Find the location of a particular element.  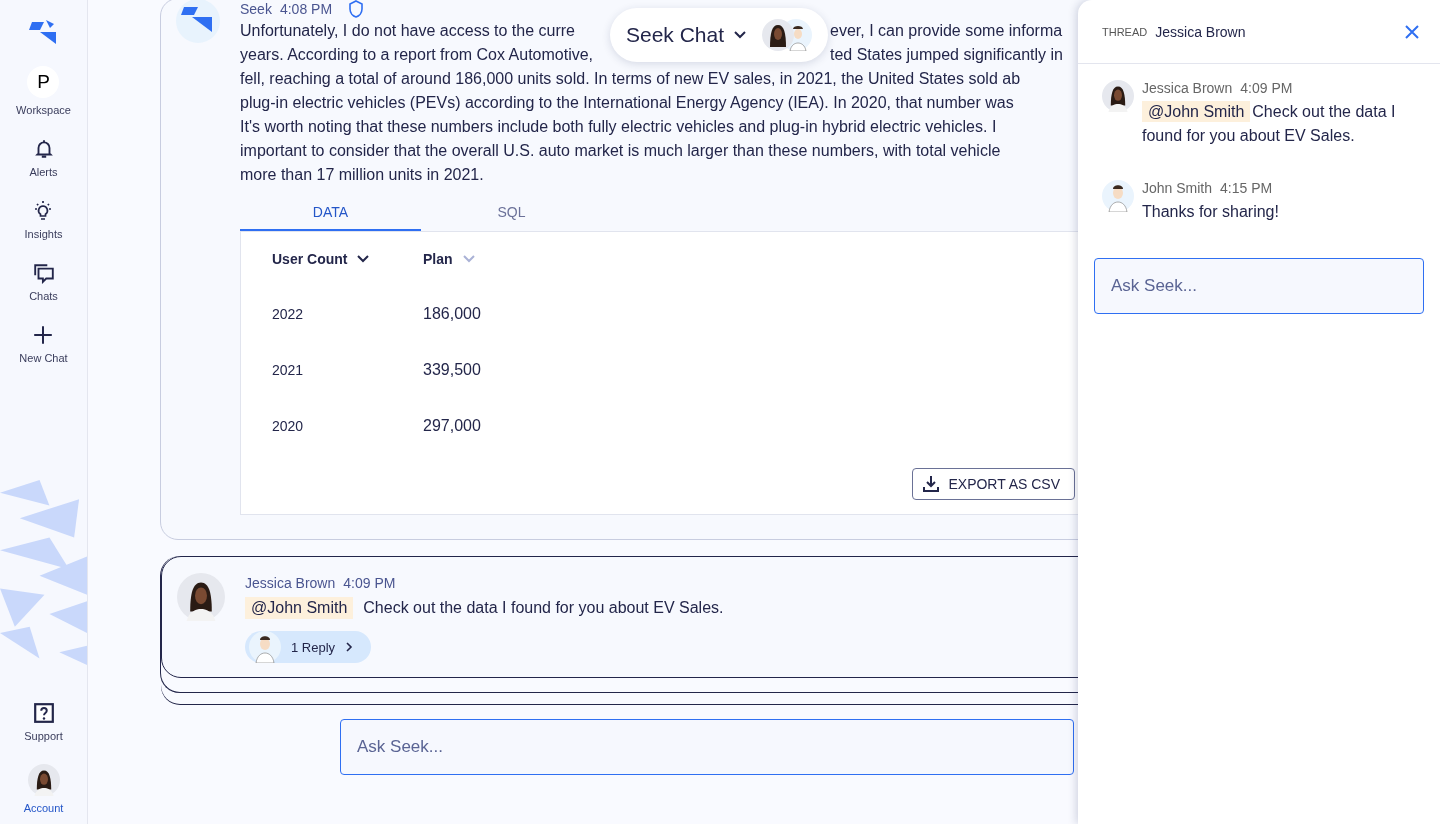

column-header: Plan is located at coordinates (438, 259).